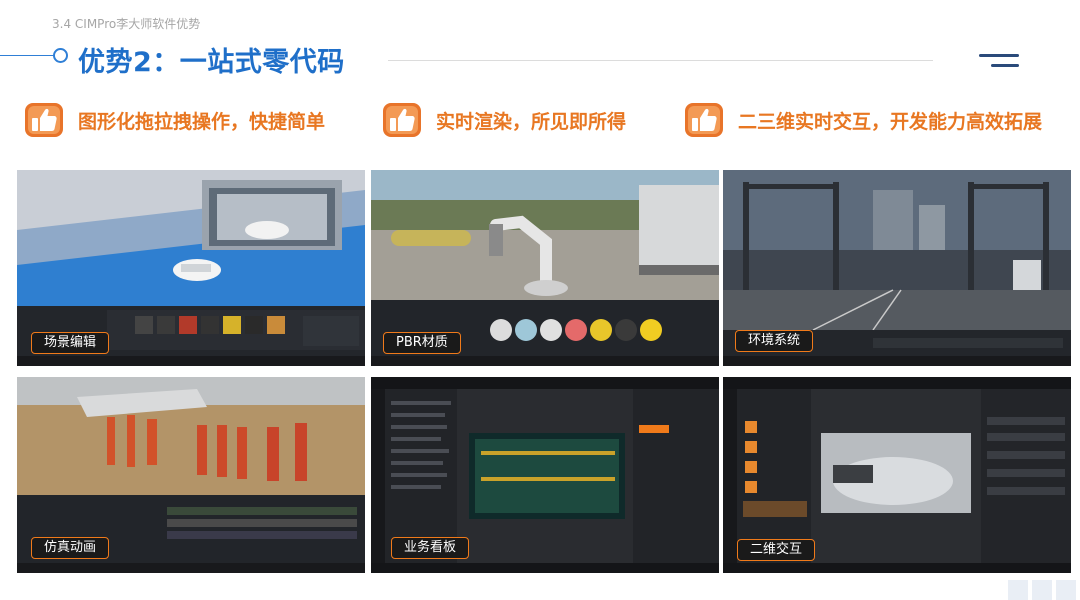 This screenshot has width=1080, height=600. Describe the element at coordinates (191, 268) in the screenshot. I see `screenshot-scene-editor: 场景编辑` at that location.